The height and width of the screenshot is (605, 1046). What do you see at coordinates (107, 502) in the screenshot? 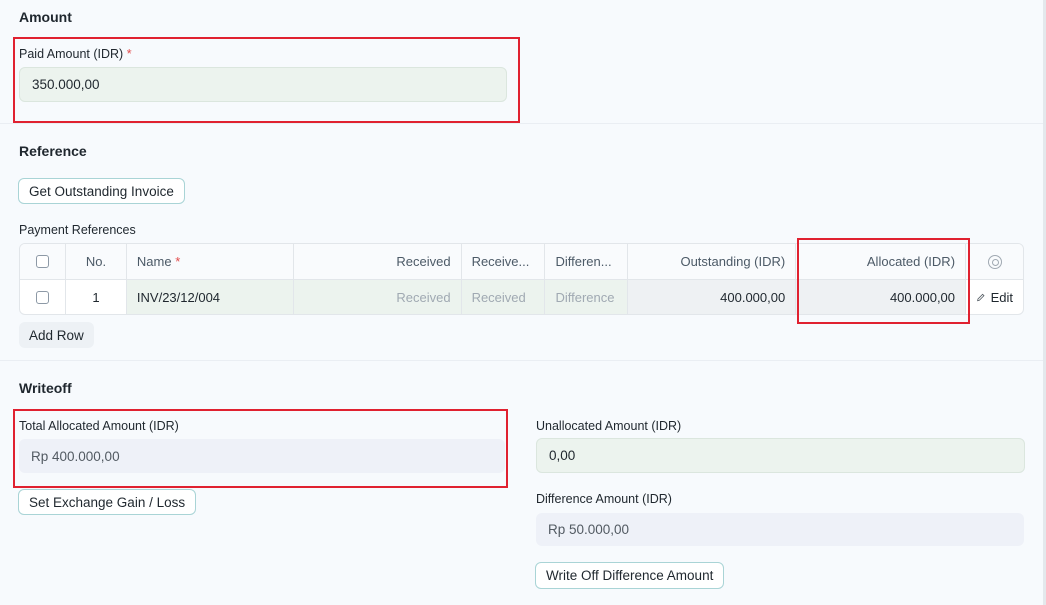
I see `set-exchange-gain-loss-button: Set Exchange Gain / Loss` at bounding box center [107, 502].